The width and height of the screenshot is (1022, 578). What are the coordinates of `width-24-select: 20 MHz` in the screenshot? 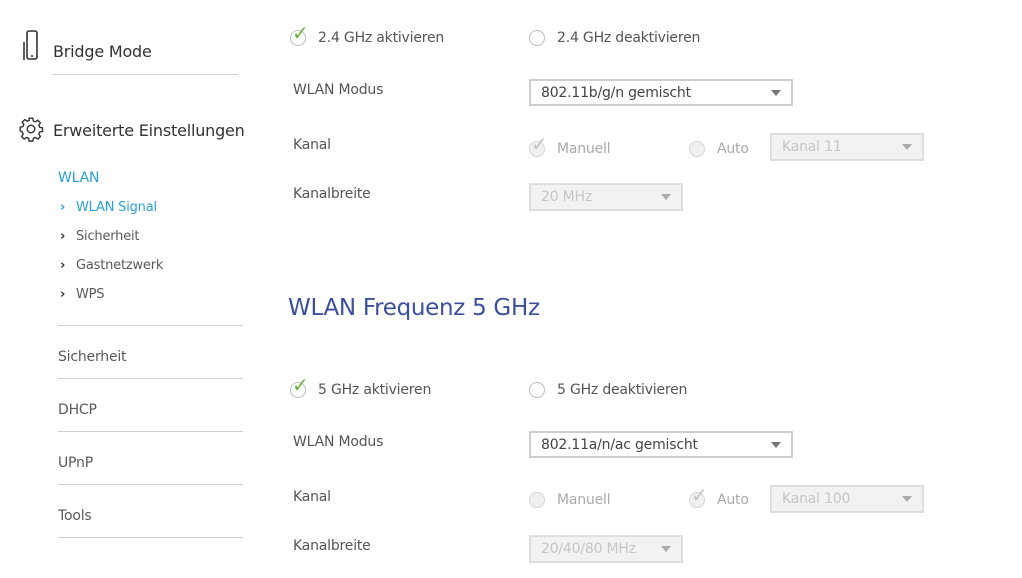 It's located at (606, 197).